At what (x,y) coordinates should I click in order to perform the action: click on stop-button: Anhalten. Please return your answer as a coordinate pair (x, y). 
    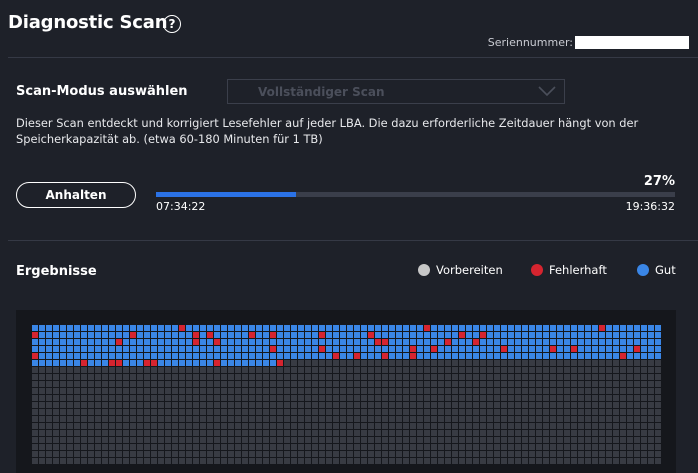
    Looking at the image, I should click on (76, 195).